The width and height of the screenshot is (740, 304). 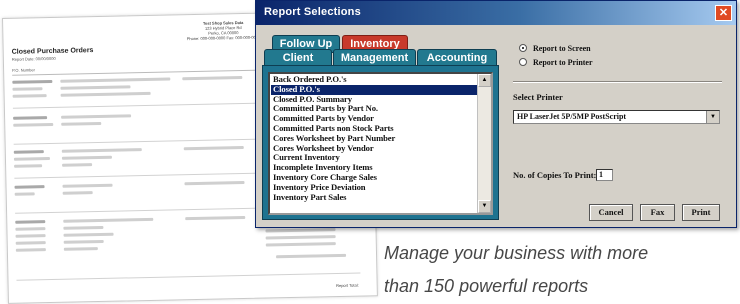 What do you see at coordinates (712, 117) in the screenshot?
I see `chevron-down-icon: ▼` at bounding box center [712, 117].